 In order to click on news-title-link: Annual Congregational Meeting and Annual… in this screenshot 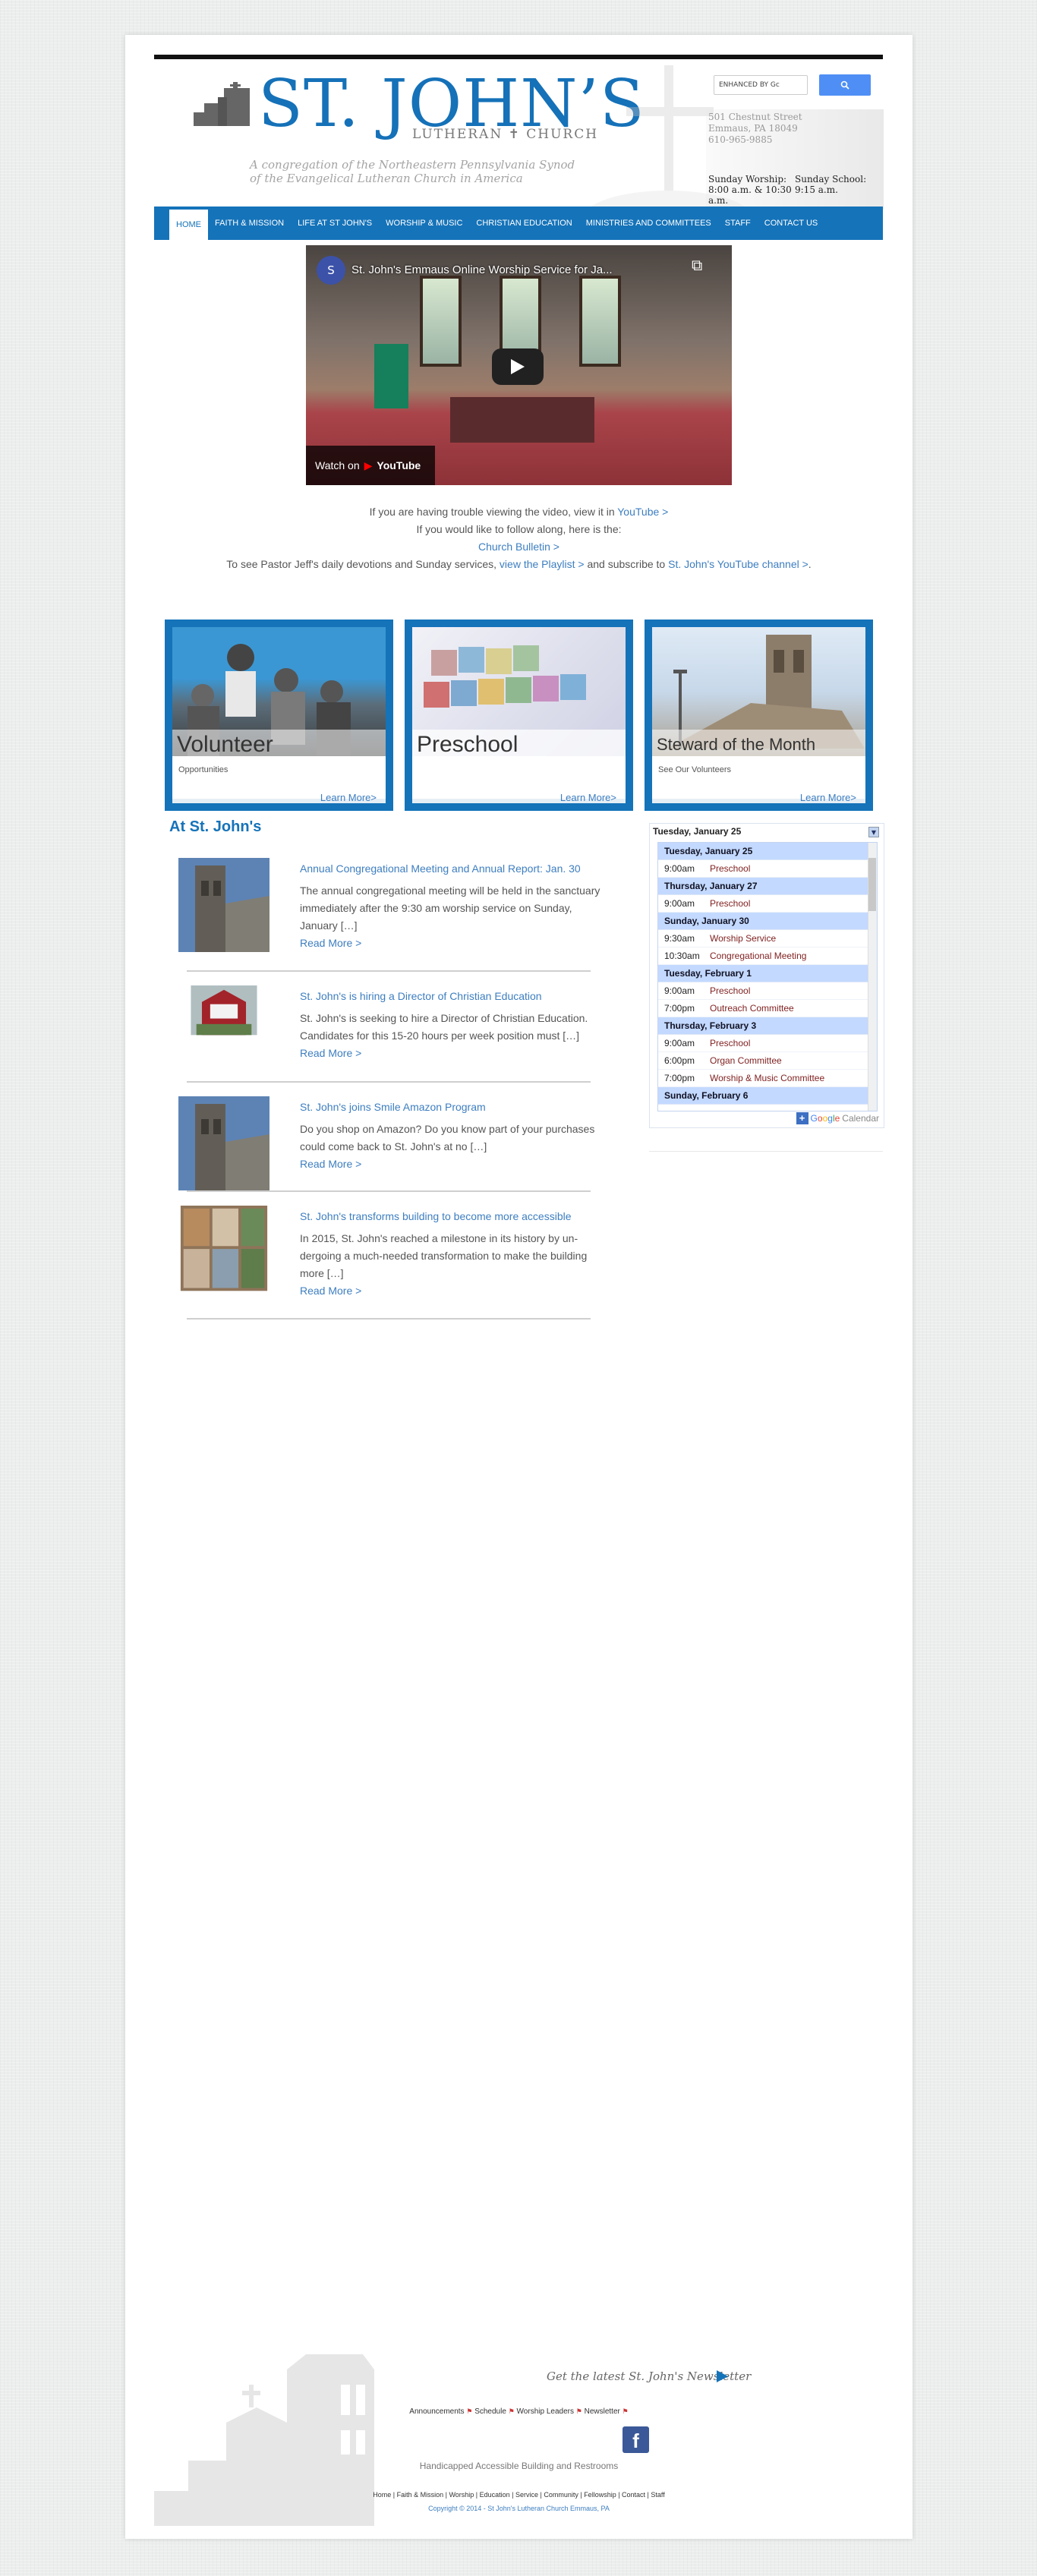, I will do `click(440, 868)`.